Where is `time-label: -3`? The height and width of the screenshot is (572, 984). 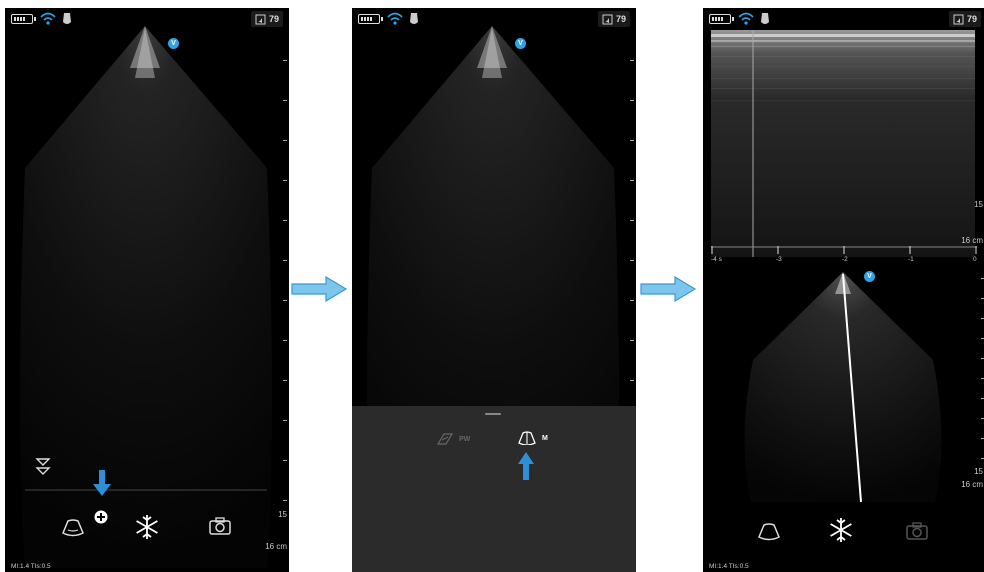 time-label: -3 is located at coordinates (779, 259).